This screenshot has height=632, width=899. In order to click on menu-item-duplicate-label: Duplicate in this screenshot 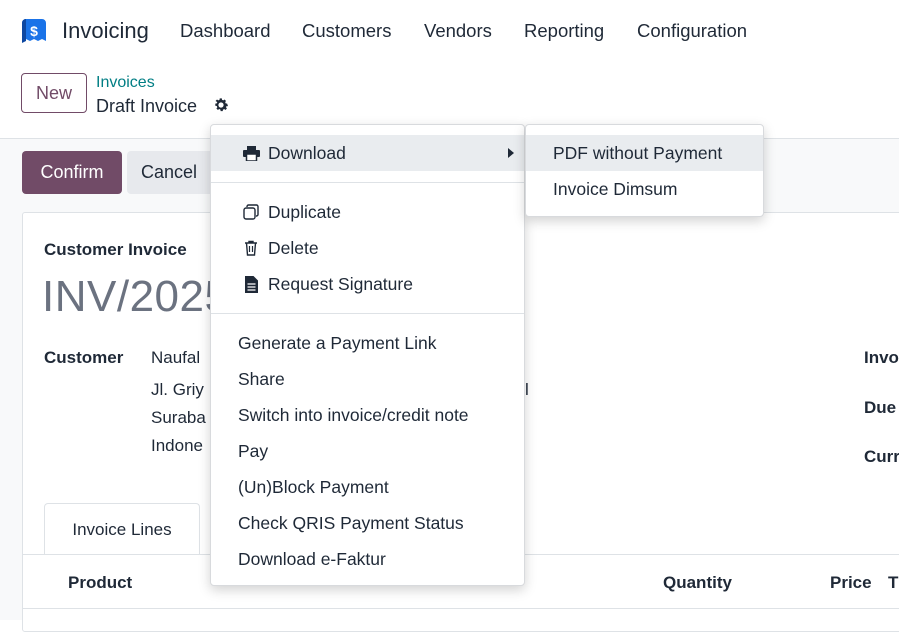, I will do `click(304, 211)`.